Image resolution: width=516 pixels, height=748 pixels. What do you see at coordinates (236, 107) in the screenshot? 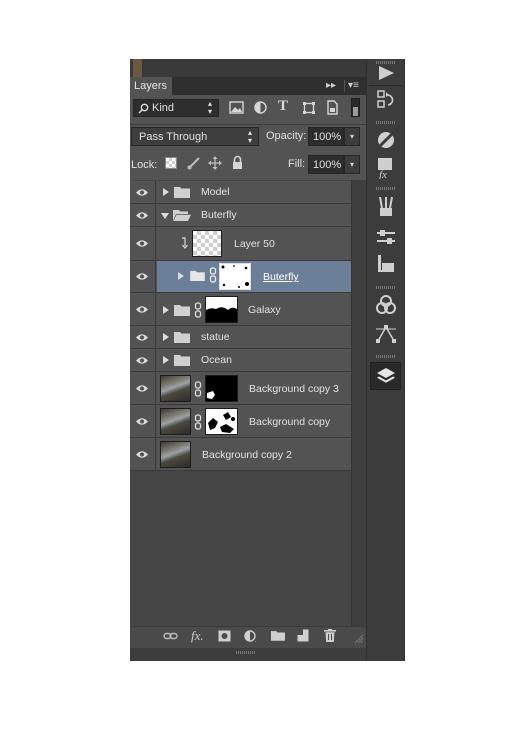
I see `pixel-filter-icon` at bounding box center [236, 107].